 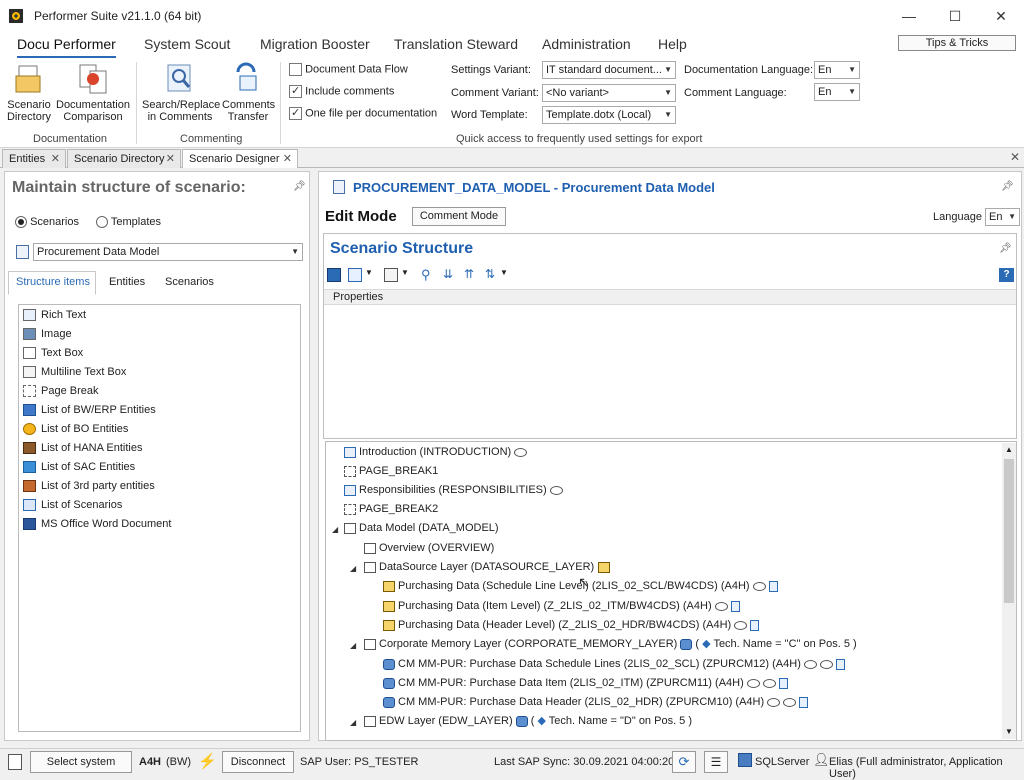 What do you see at coordinates (97, 505) in the screenshot?
I see `list-item: List of Scenarios` at bounding box center [97, 505].